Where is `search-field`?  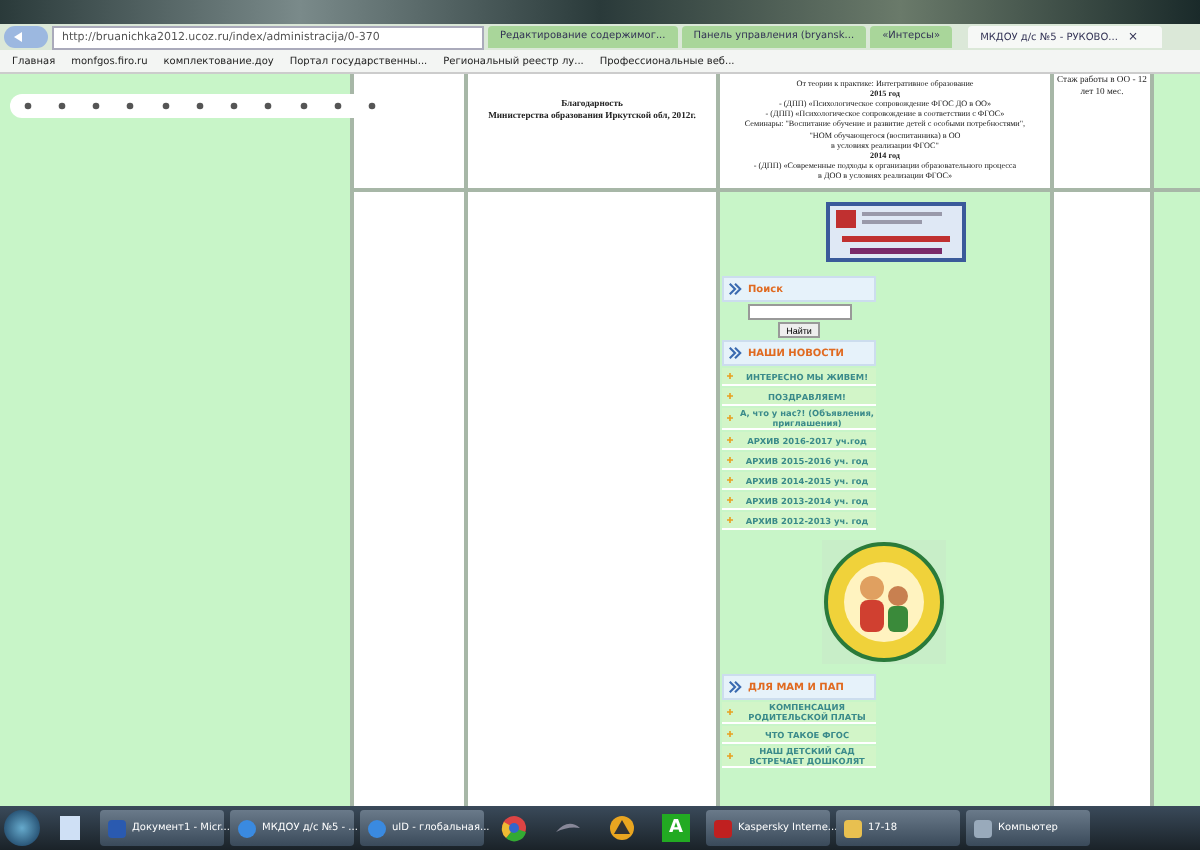 search-field is located at coordinates (799, 312).